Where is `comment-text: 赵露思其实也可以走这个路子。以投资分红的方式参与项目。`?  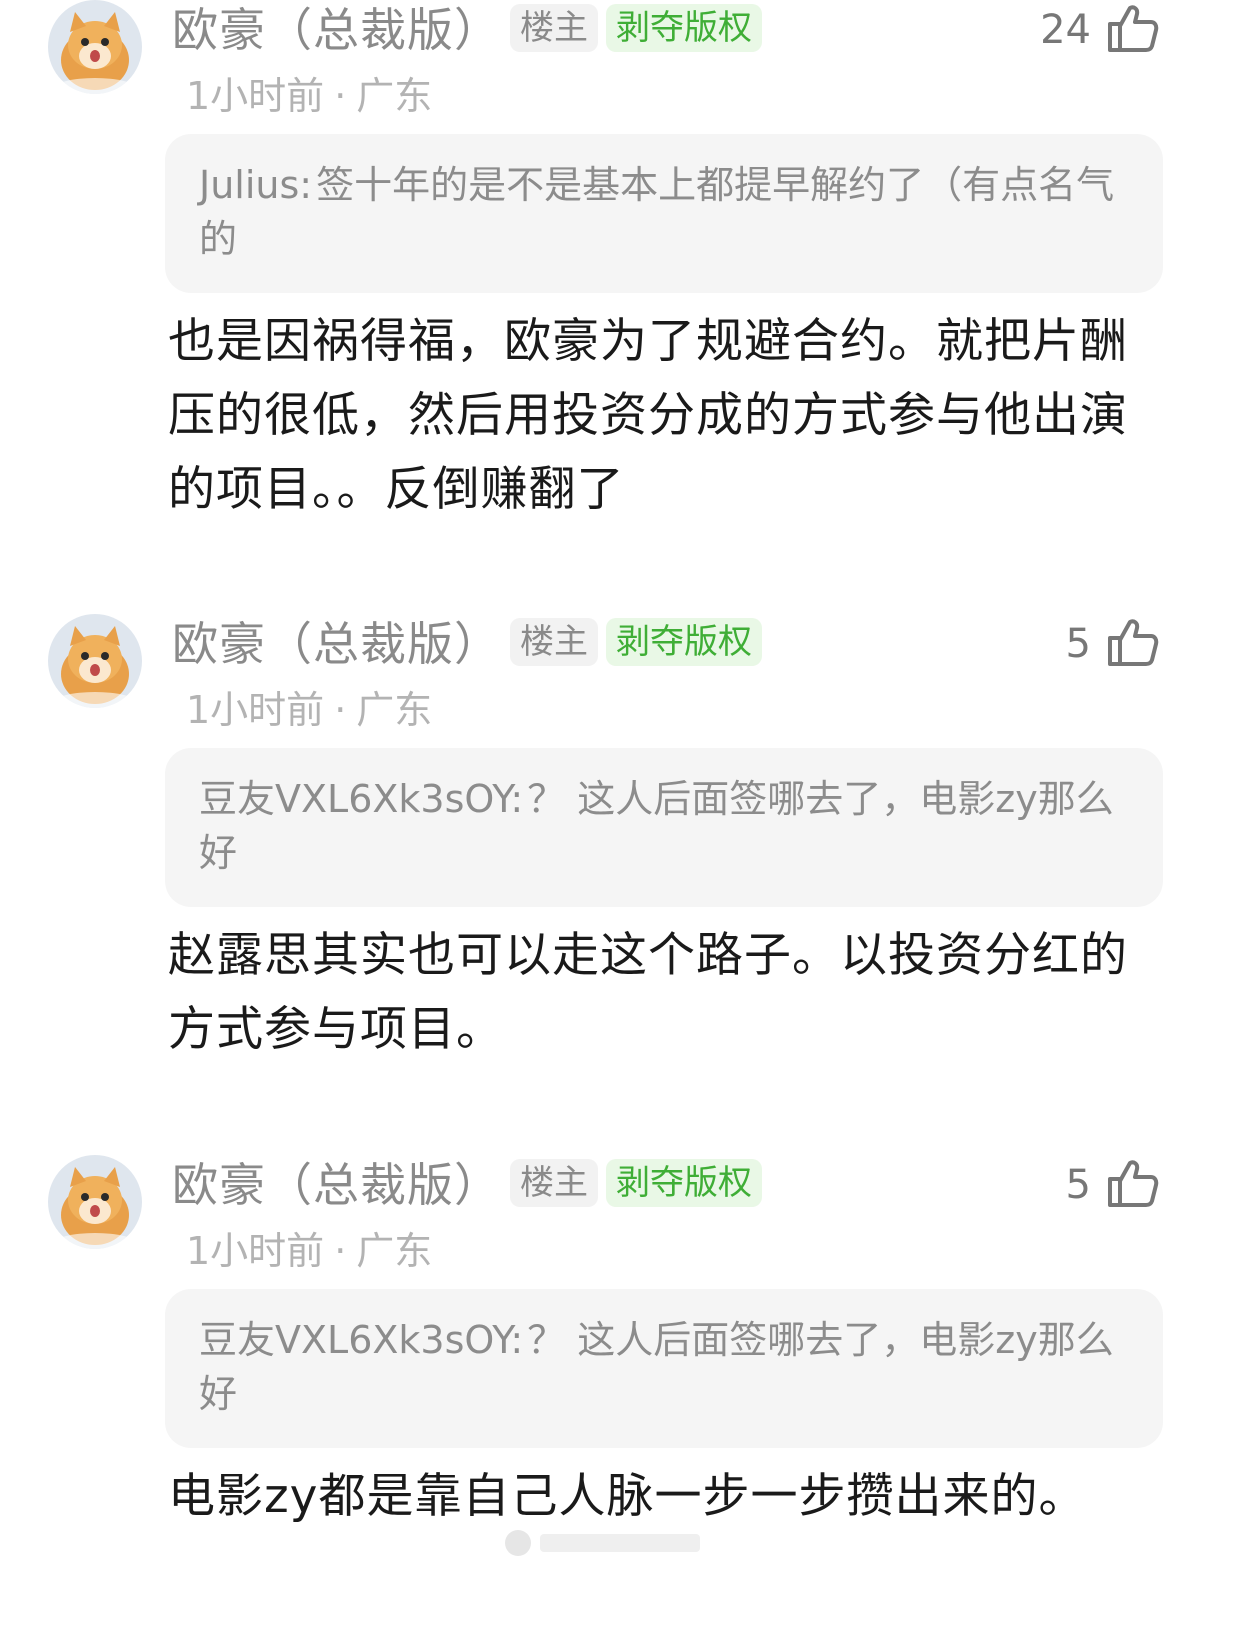 comment-text: 赵露思其实也可以走这个路子。以投资分红的方式参与项目。 is located at coordinates (648, 992).